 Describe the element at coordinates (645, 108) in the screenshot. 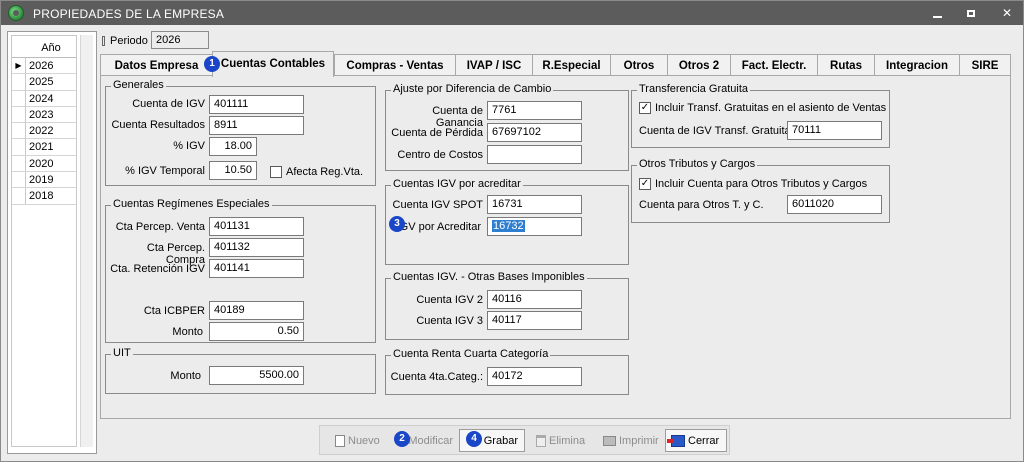

I see `incluir-transf-checkbox: ✓` at that location.